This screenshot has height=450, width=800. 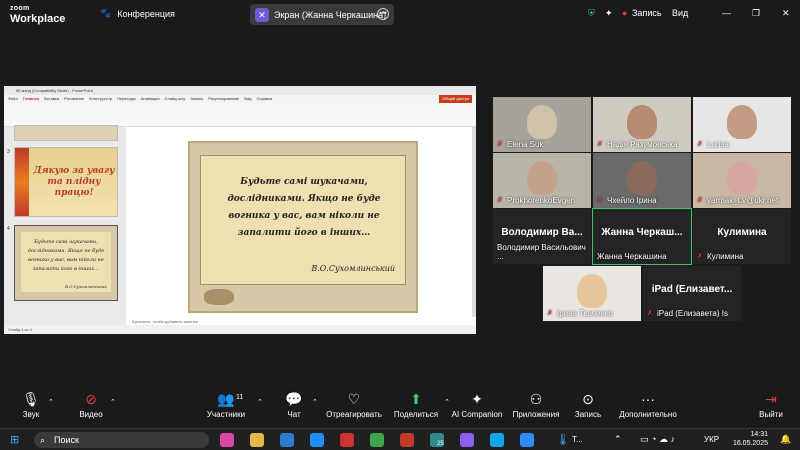 I want to click on pdf-icon, so click(x=407, y=440).